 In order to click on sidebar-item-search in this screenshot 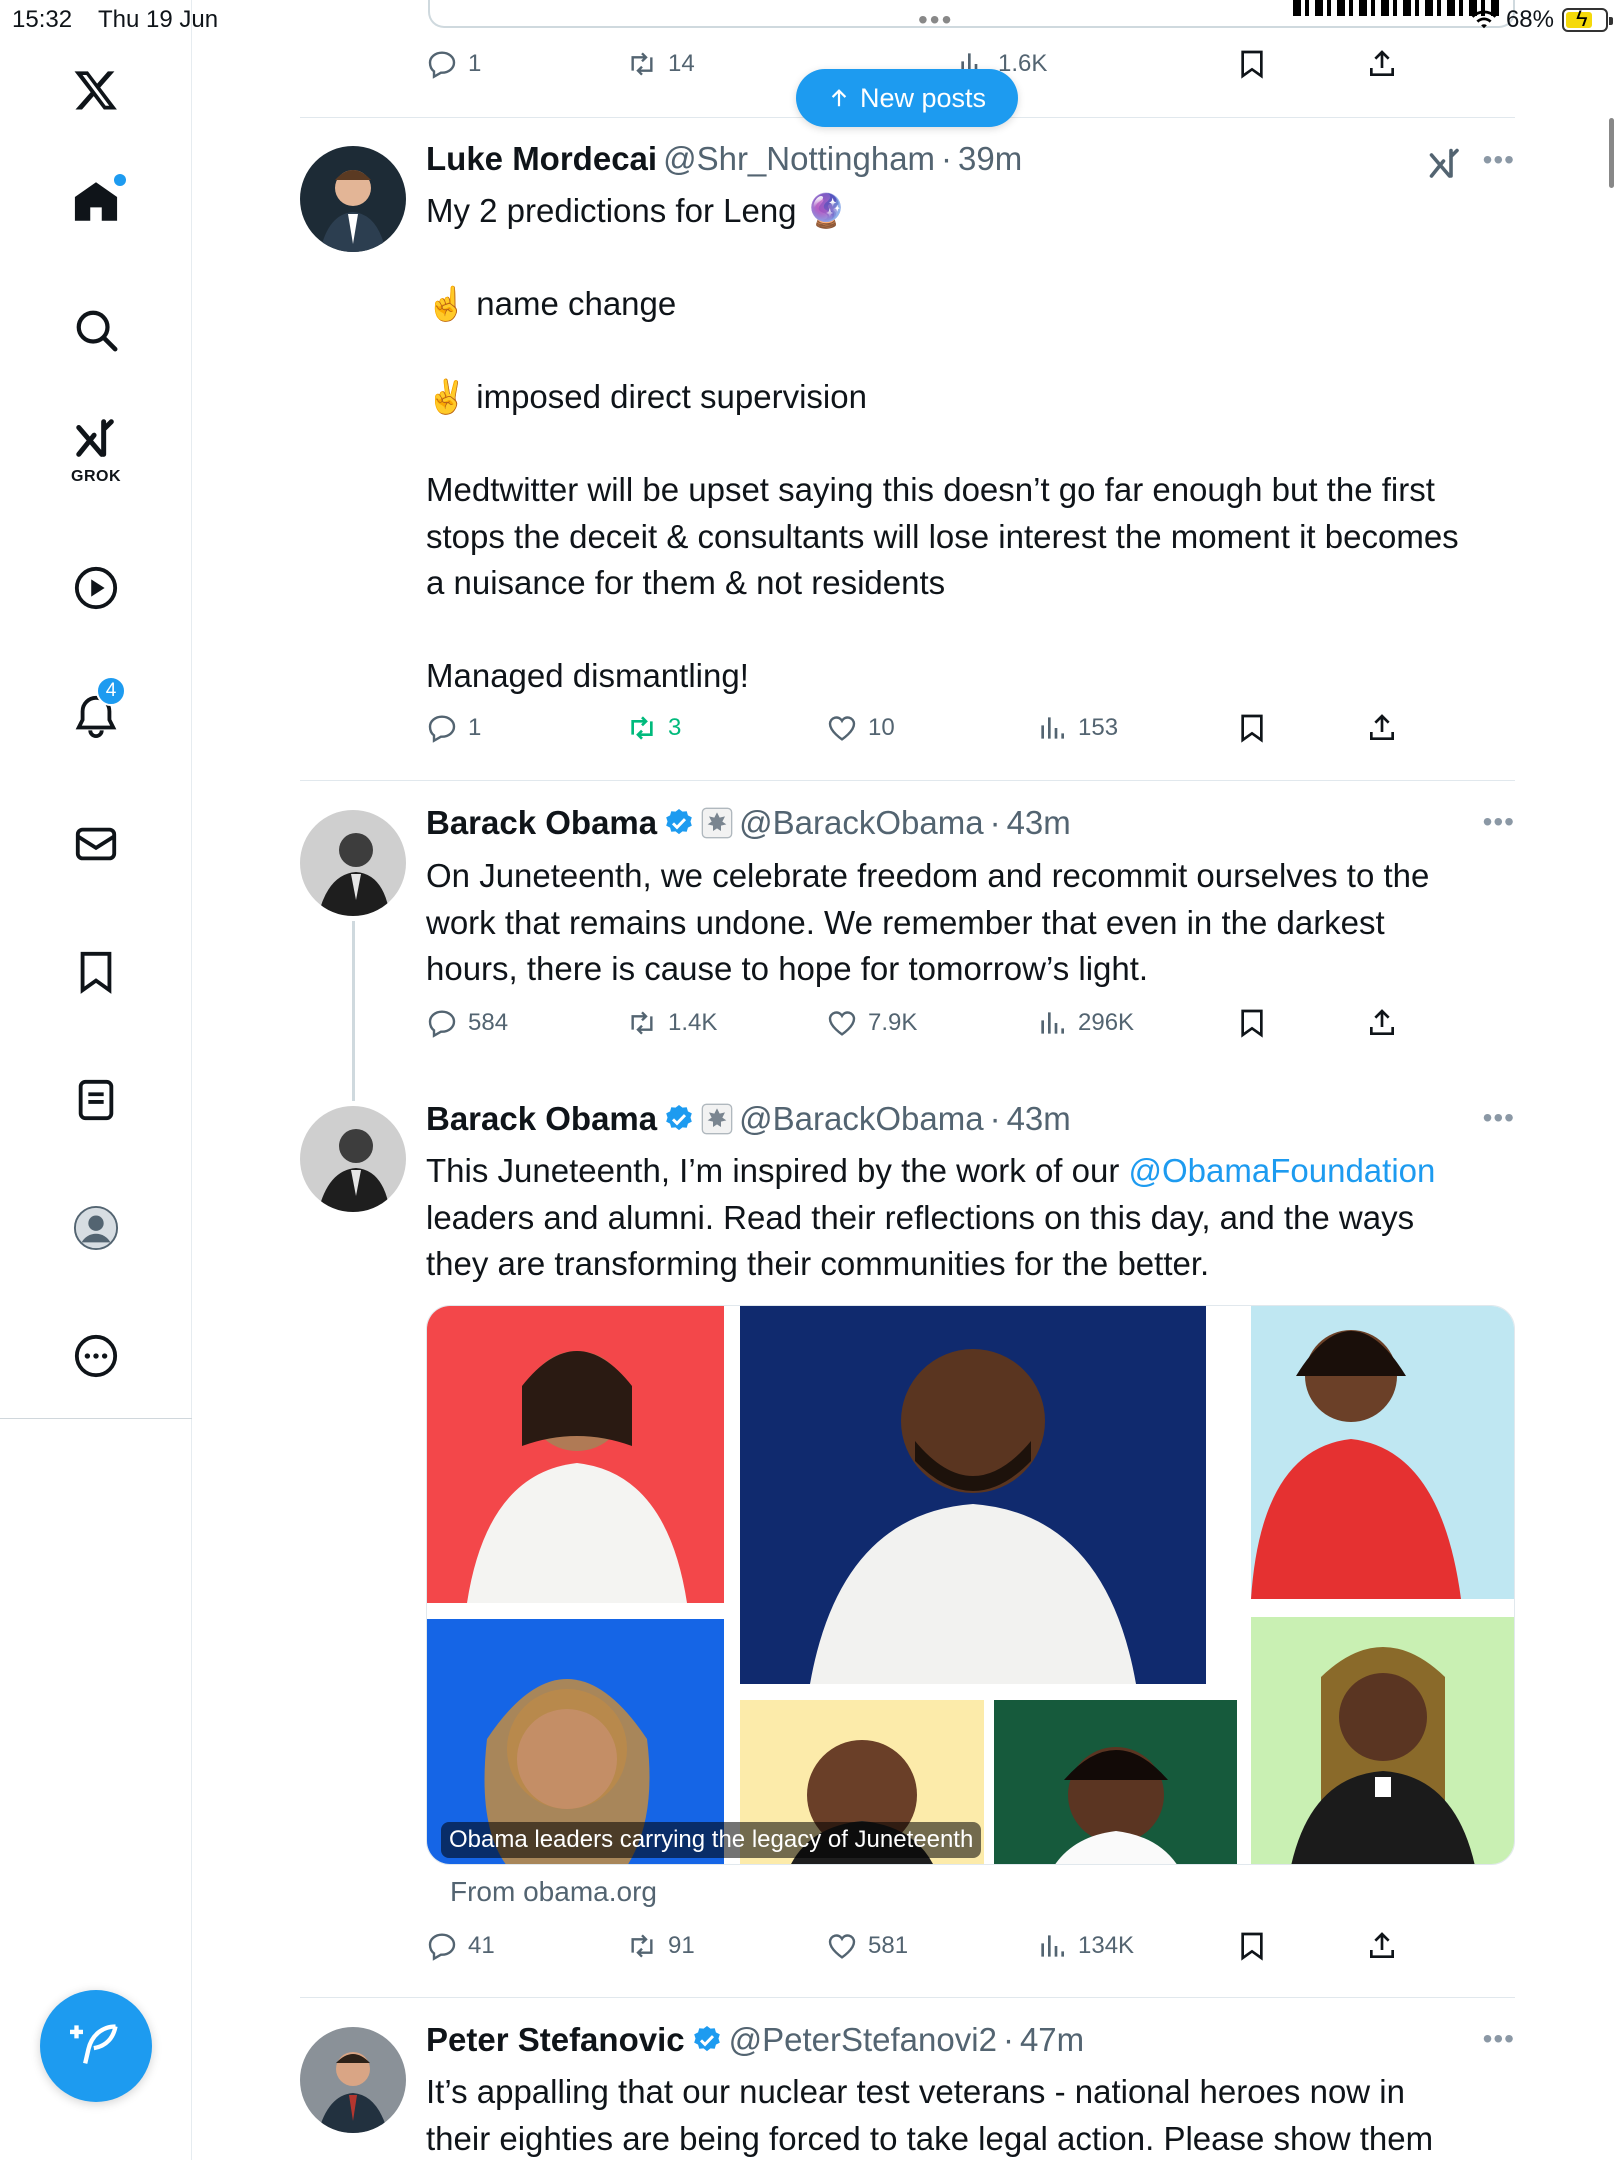, I will do `click(96, 330)`.